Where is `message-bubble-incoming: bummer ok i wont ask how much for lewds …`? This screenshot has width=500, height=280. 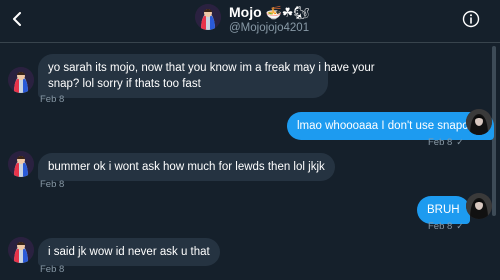
message-bubble-incoming: bummer ok i wont ask how much for lewds … is located at coordinates (186, 167).